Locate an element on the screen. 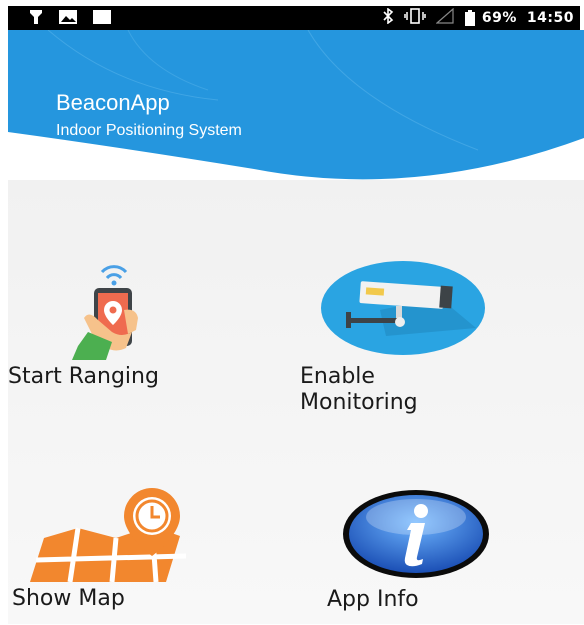 The width and height of the screenshot is (584, 625). status-bar: 69% 14:50 is located at coordinates (294, 18).